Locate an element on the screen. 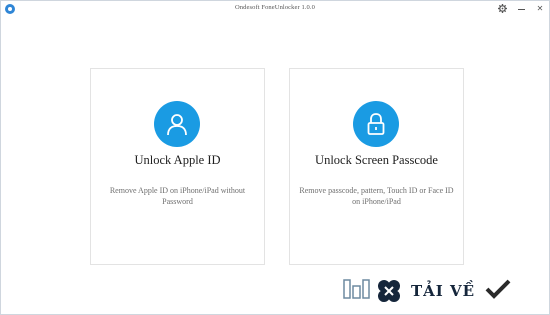 This screenshot has height=315, width=550. watermark-logo-icon is located at coordinates (358, 291).